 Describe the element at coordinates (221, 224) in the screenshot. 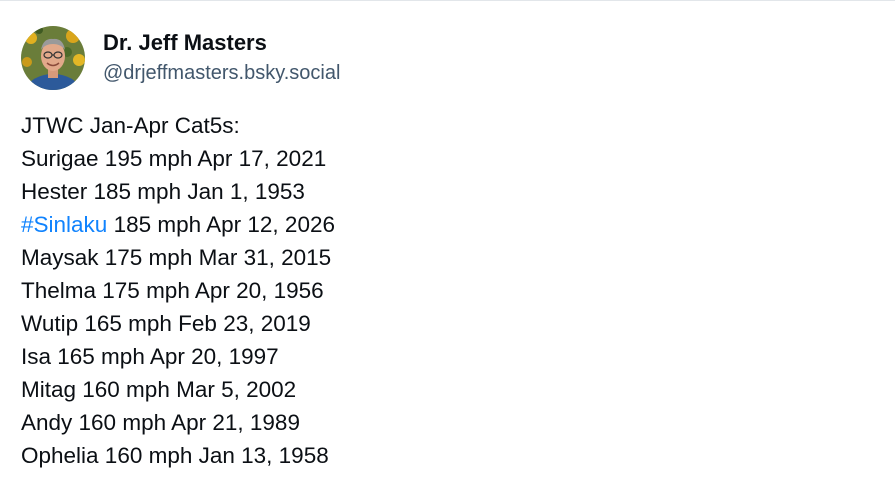

I see `post-line-rest: 185 mph Apr 12, 2026` at that location.